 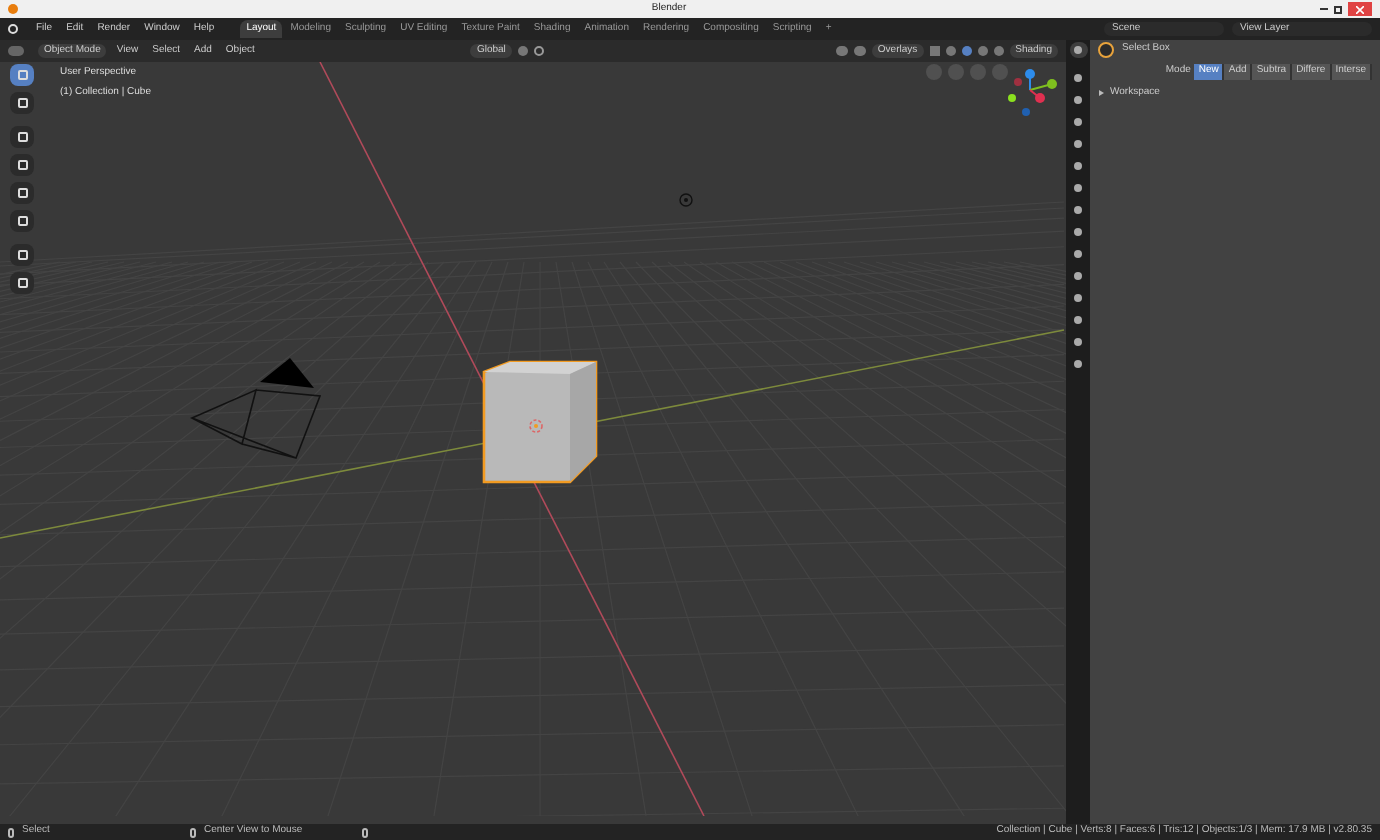 I want to click on maximize-icon, so click(x=1337, y=9).